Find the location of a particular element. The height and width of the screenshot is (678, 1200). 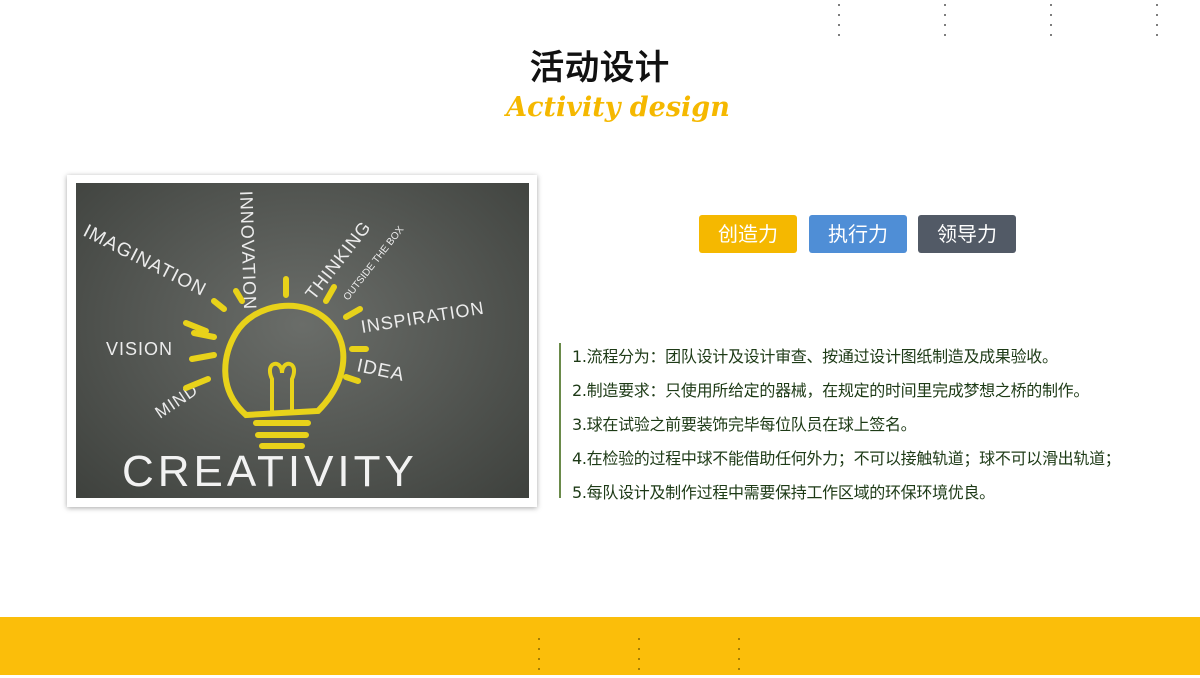

image-word-imagination: IMAGINATION is located at coordinates (145, 261).